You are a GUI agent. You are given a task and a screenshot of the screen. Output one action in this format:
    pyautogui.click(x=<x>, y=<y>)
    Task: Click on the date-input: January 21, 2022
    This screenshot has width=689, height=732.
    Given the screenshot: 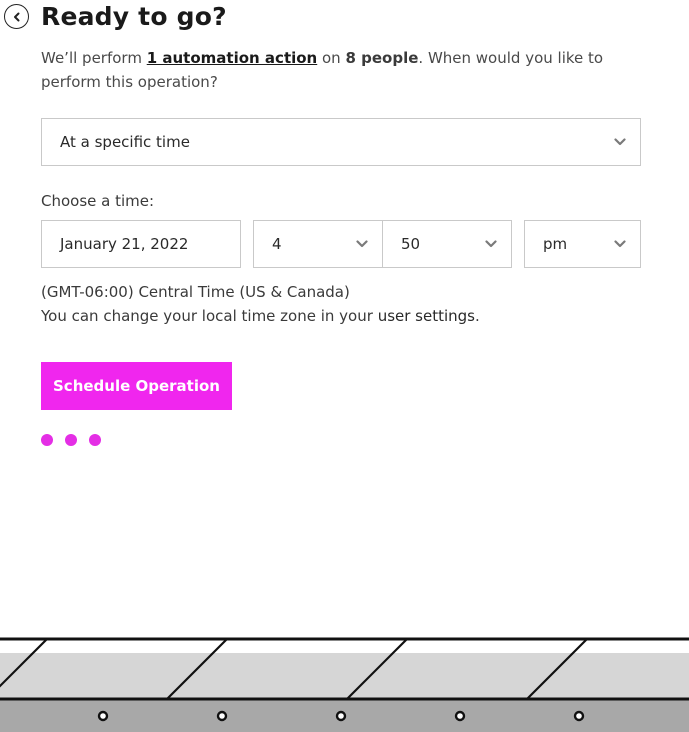 What is the action you would take?
    pyautogui.click(x=141, y=244)
    